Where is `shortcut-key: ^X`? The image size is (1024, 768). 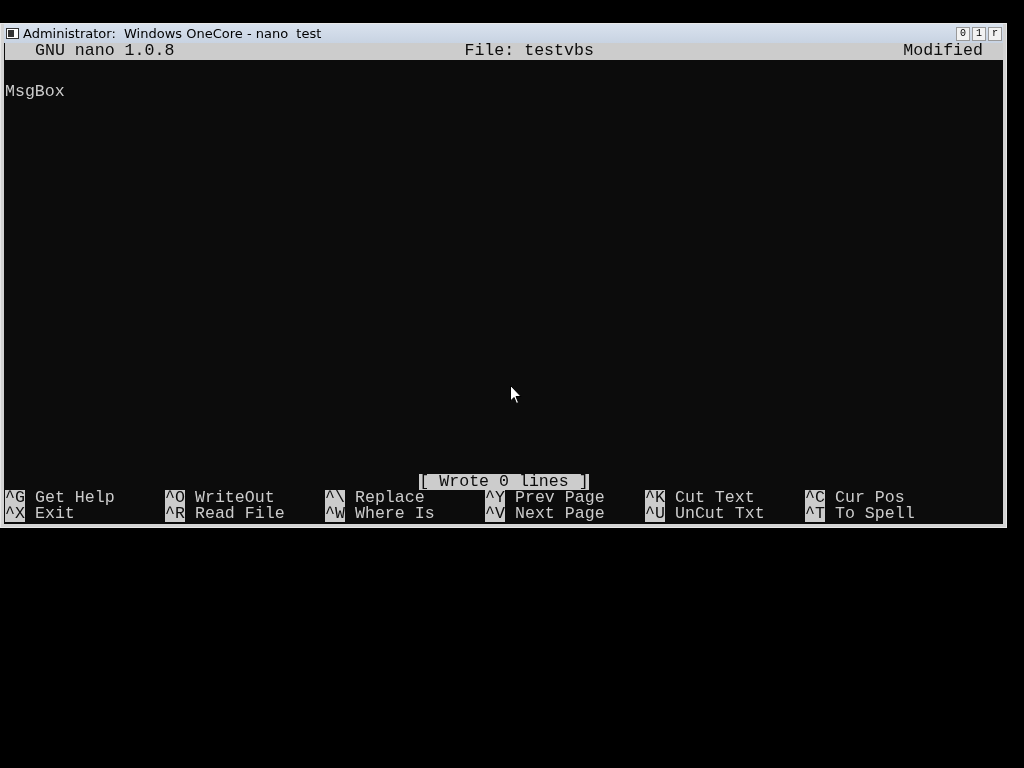 shortcut-key: ^X is located at coordinates (15, 514).